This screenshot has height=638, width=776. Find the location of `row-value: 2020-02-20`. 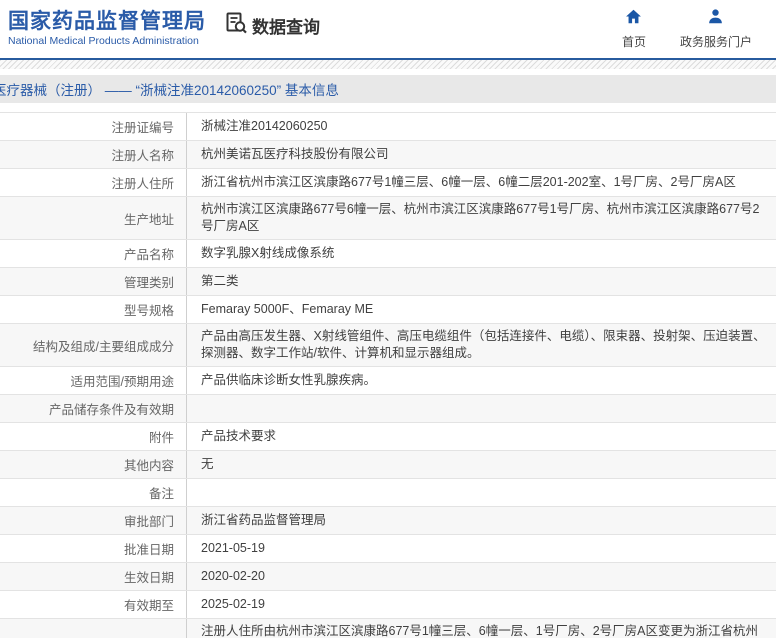

row-value: 2020-02-20 is located at coordinates (233, 576).